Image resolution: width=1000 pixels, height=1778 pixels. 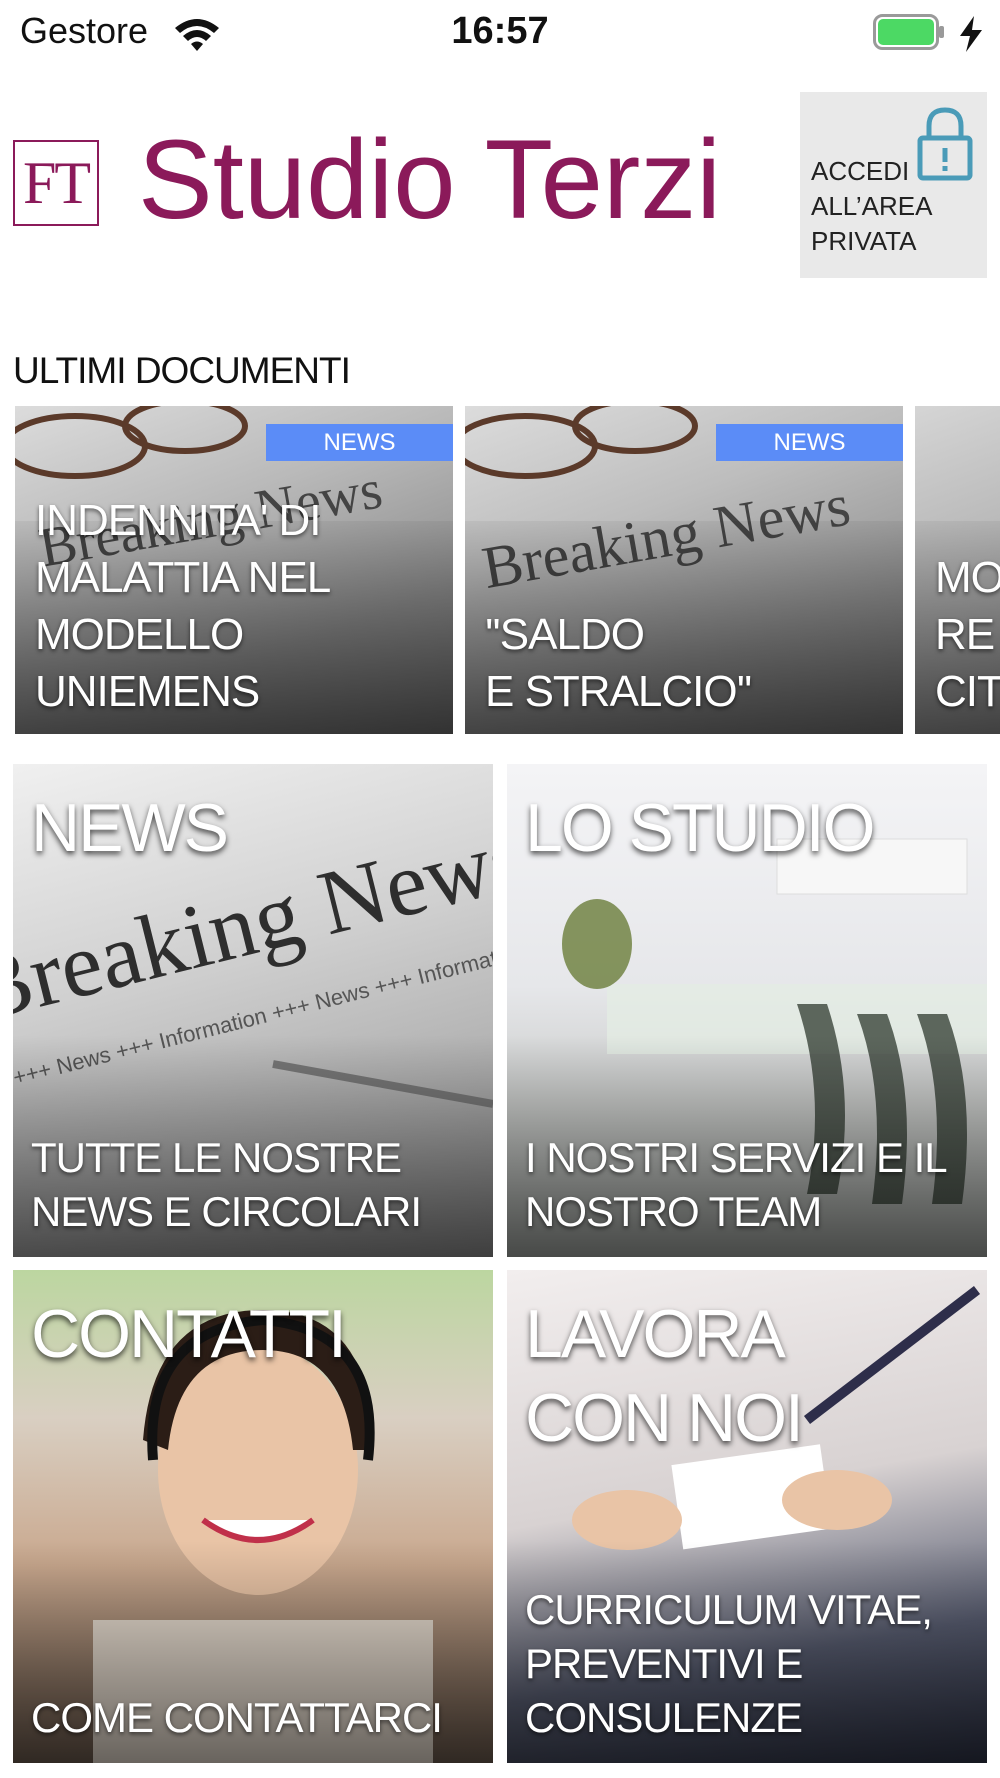 I want to click on tile-subtitle: TUTTE LE NOSTRE NEWS E CIRCOLARI, so click(x=226, y=1184).